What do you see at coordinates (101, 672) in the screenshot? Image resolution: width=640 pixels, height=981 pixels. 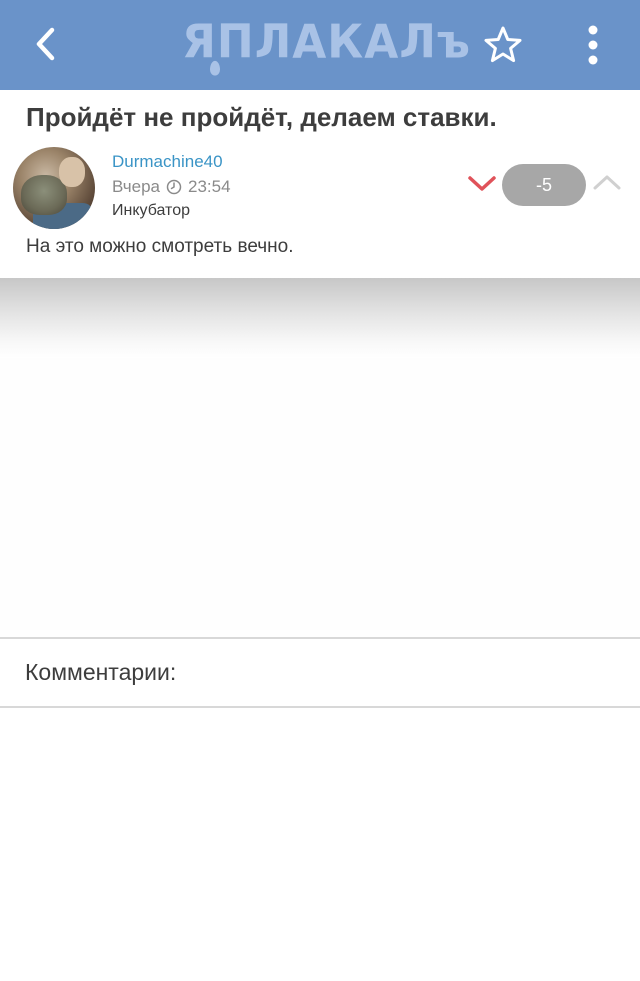 I see `comments-heading: Комментарии:` at bounding box center [101, 672].